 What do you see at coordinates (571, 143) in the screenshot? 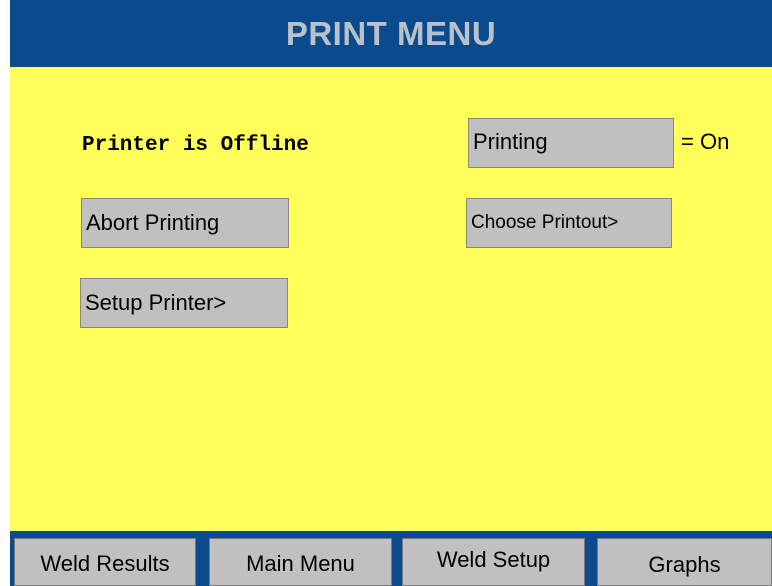
I see `printing-toggle-button: Printing` at bounding box center [571, 143].